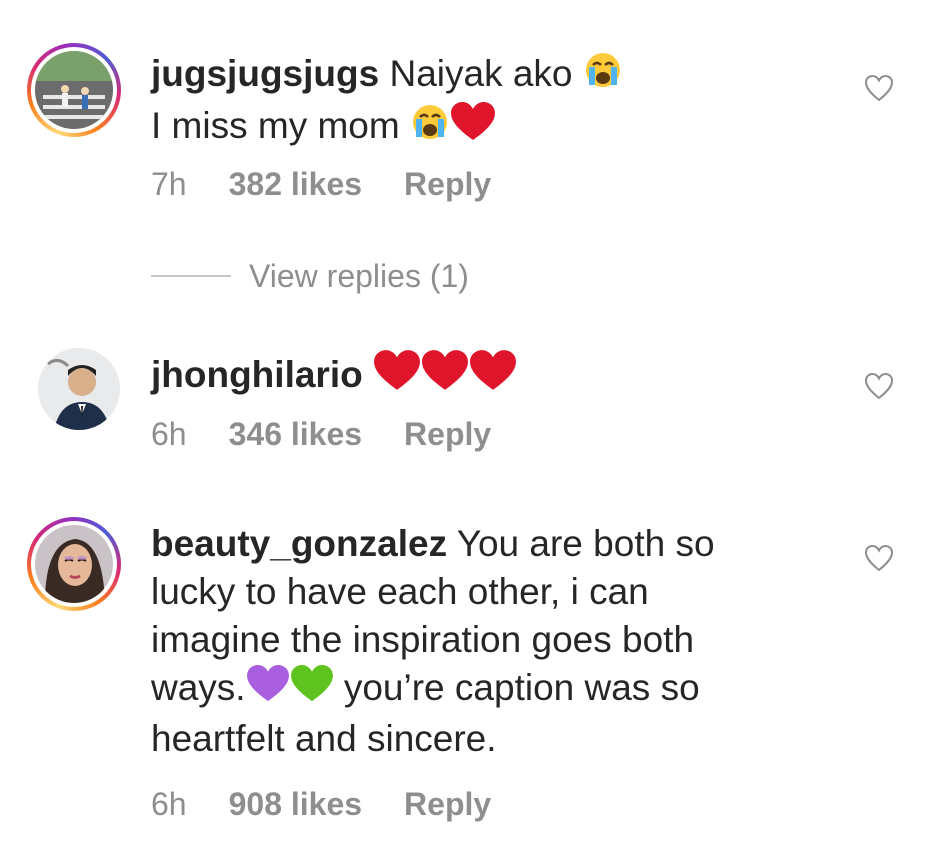 The width and height of the screenshot is (931, 854). I want to click on comment-text: jugsjugsjugs Naiyak ako I miss my mom, so click(466, 102).